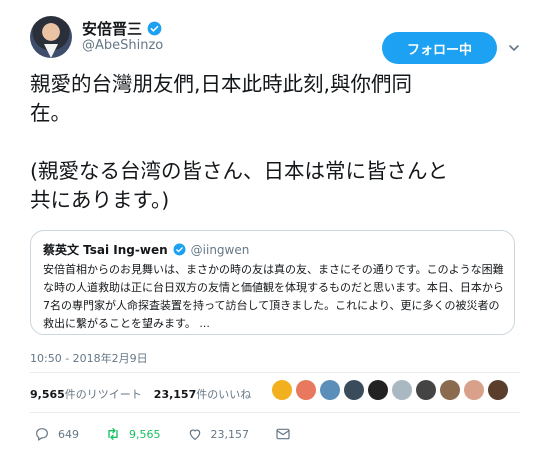 The image size is (550, 464). What do you see at coordinates (122, 45) in the screenshot?
I see `user-handle: @AbeShinzo` at bounding box center [122, 45].